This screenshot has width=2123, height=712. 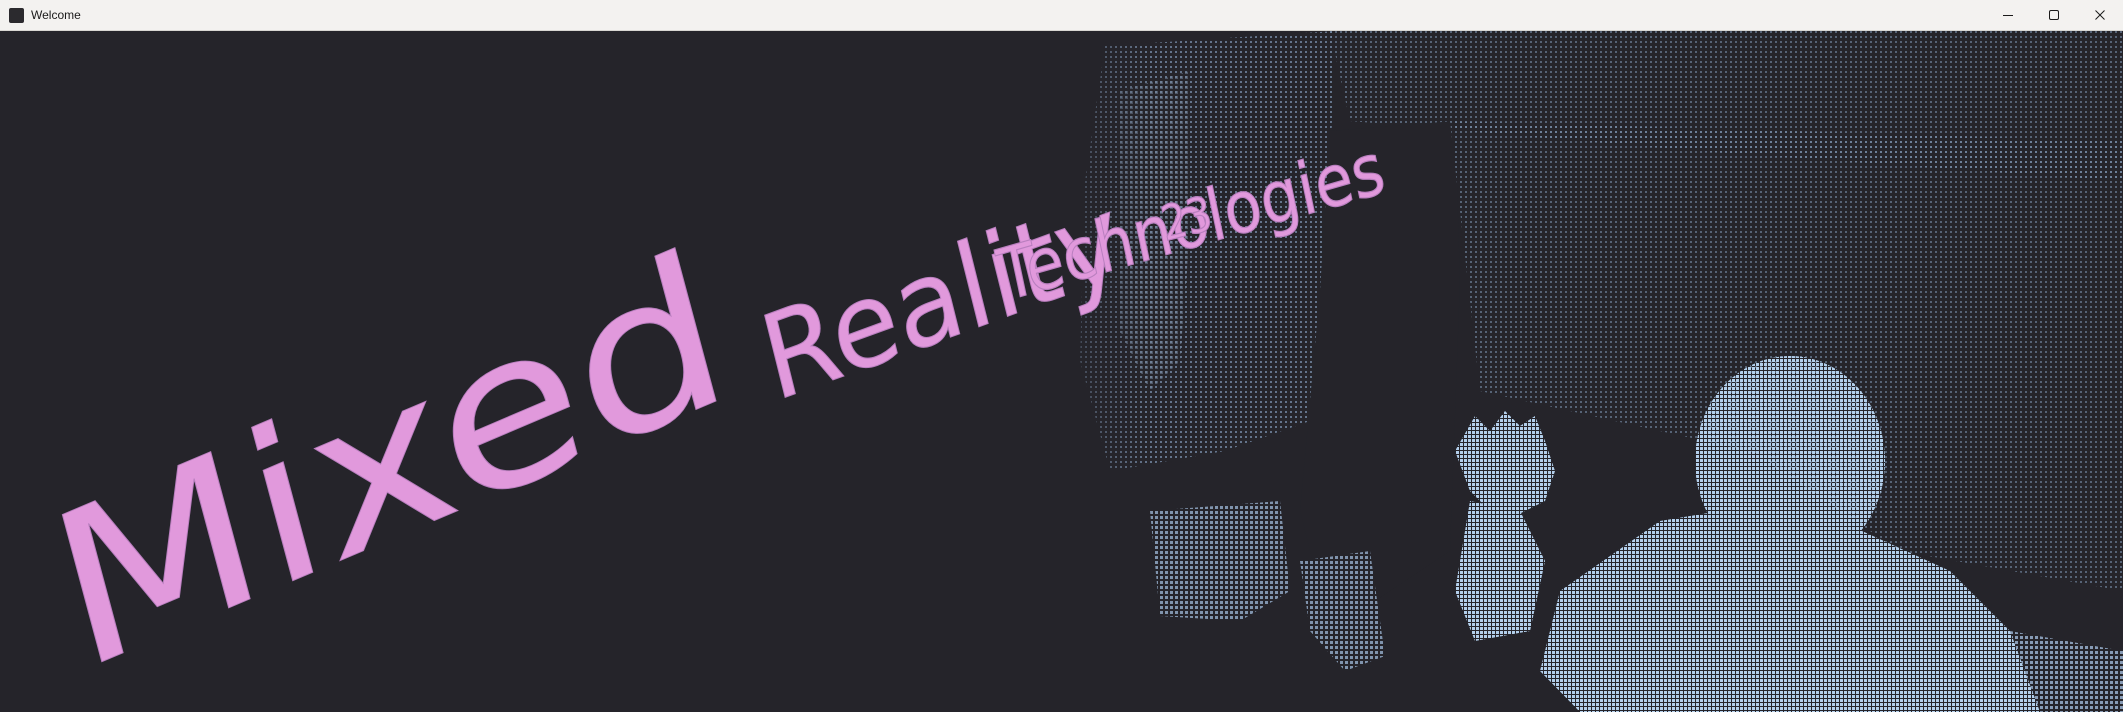 What do you see at coordinates (1061, 15) in the screenshot?
I see `title-bar: Welcome` at bounding box center [1061, 15].